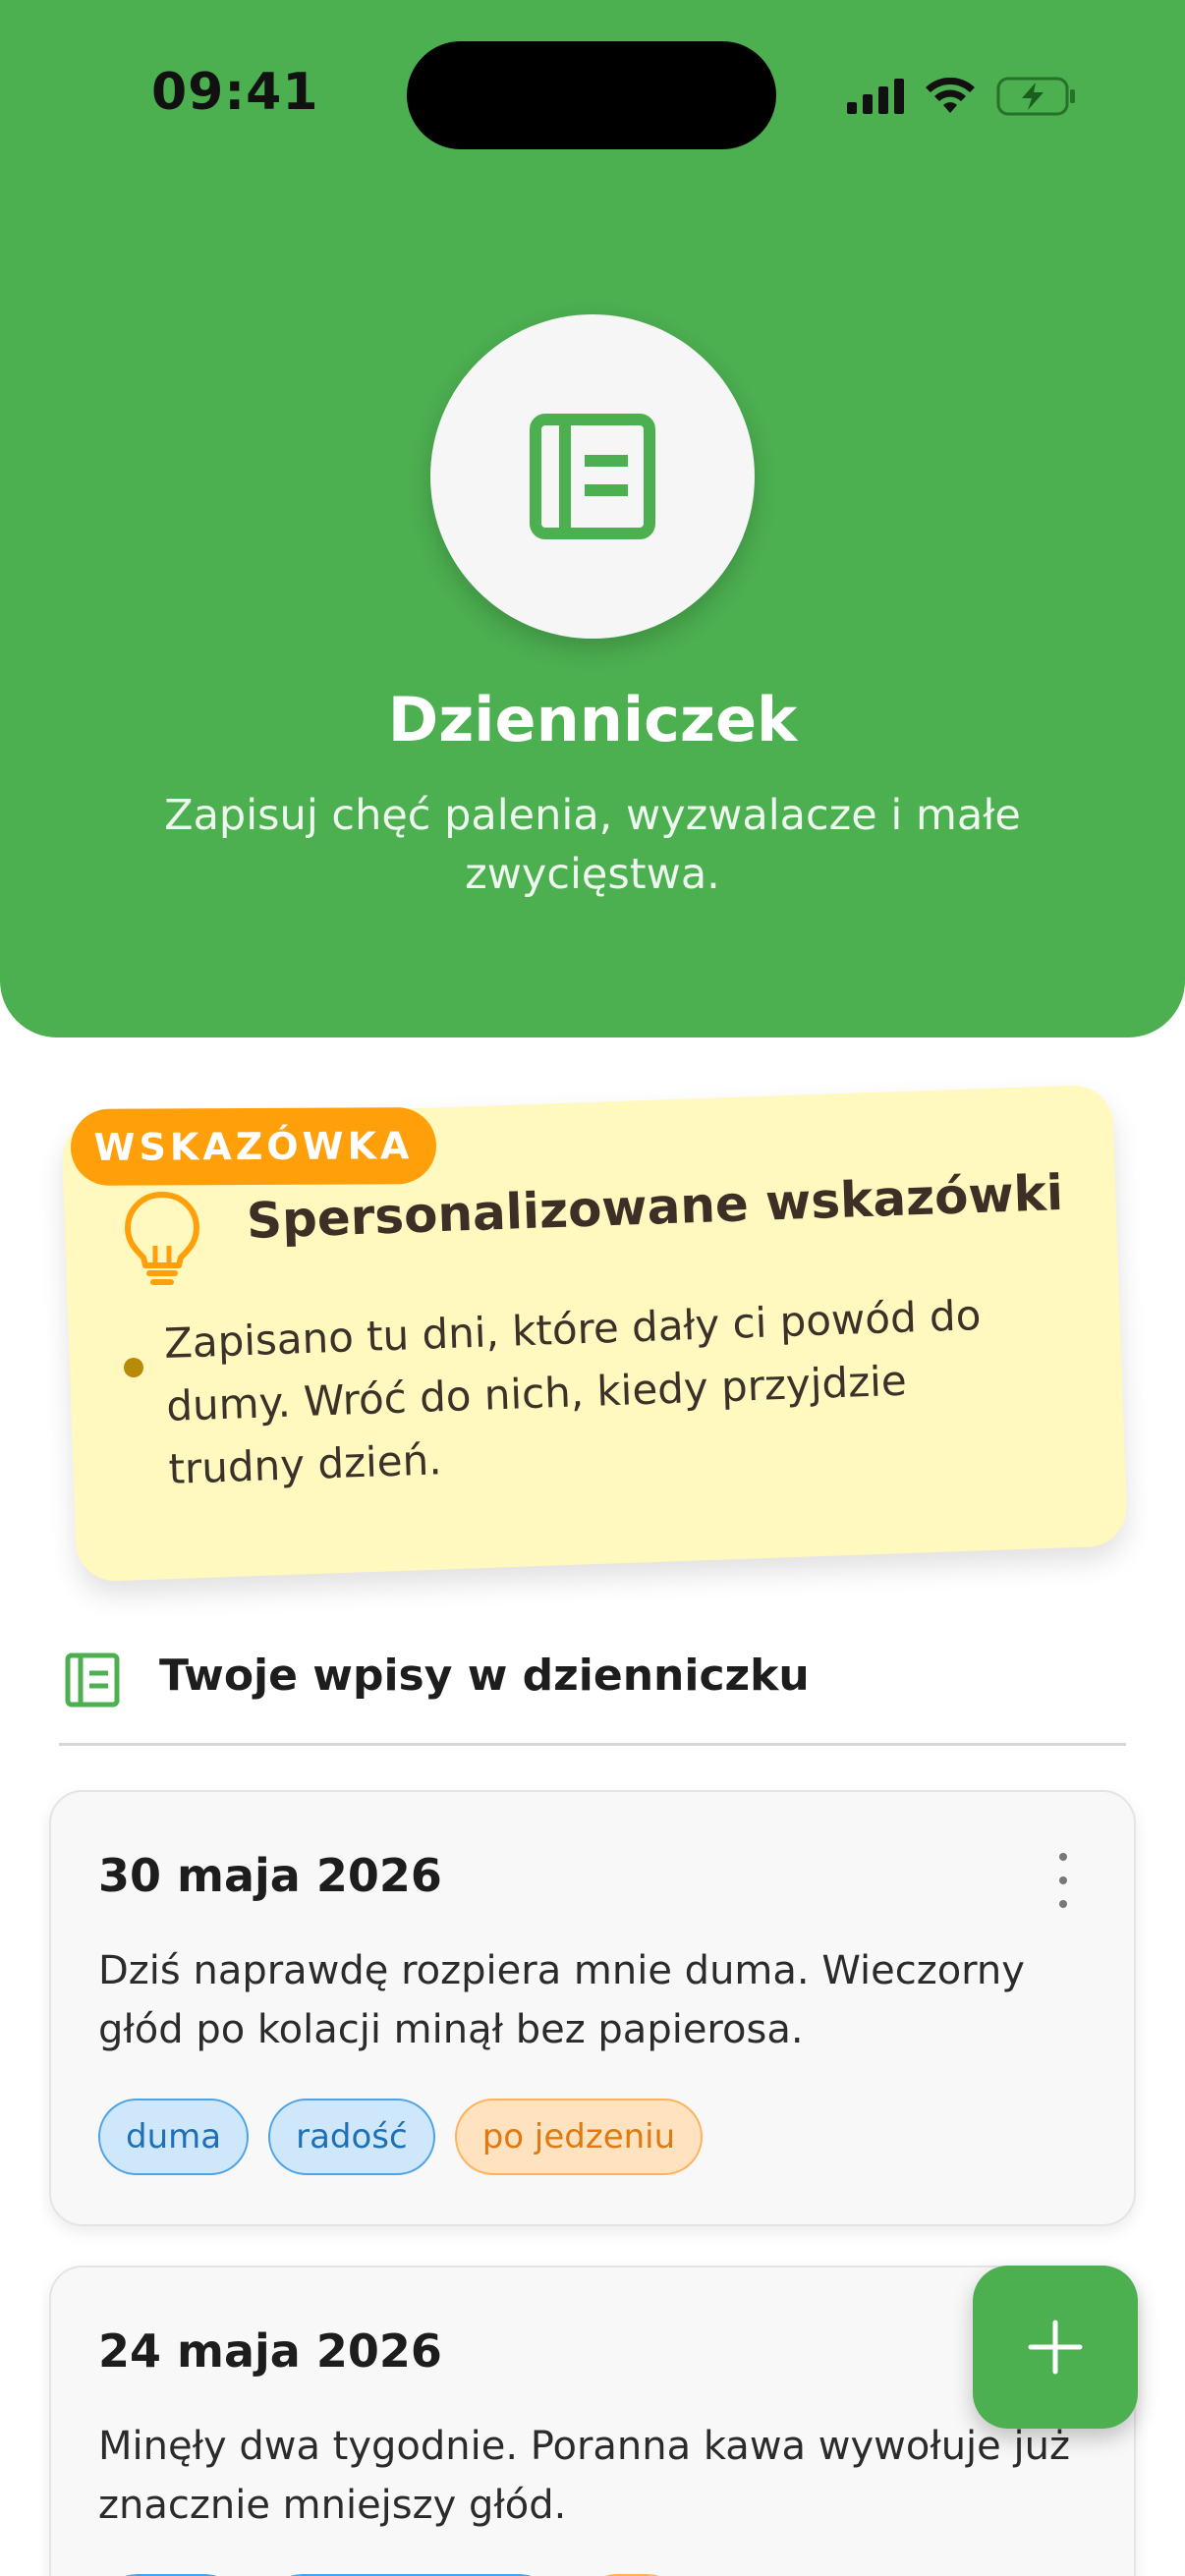 Image resolution: width=1185 pixels, height=2576 pixels. I want to click on lightbulb-icon, so click(162, 1238).